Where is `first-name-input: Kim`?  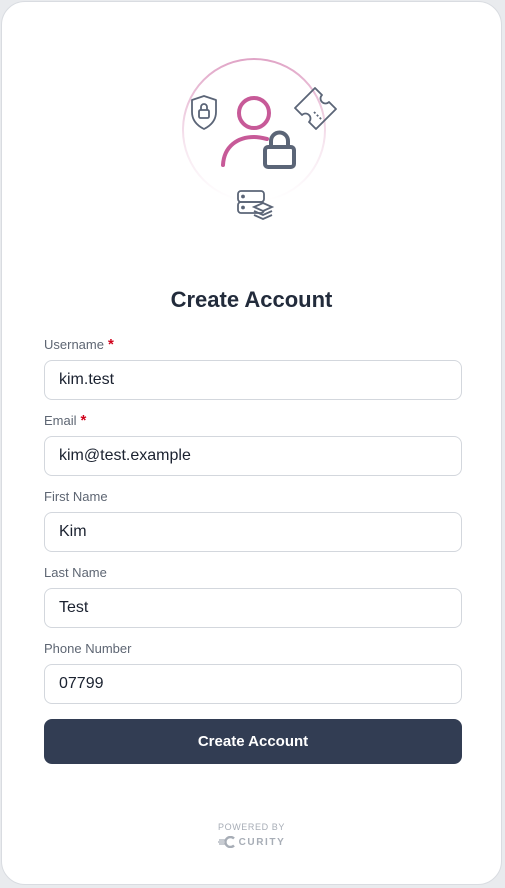
first-name-input: Kim is located at coordinates (253, 532).